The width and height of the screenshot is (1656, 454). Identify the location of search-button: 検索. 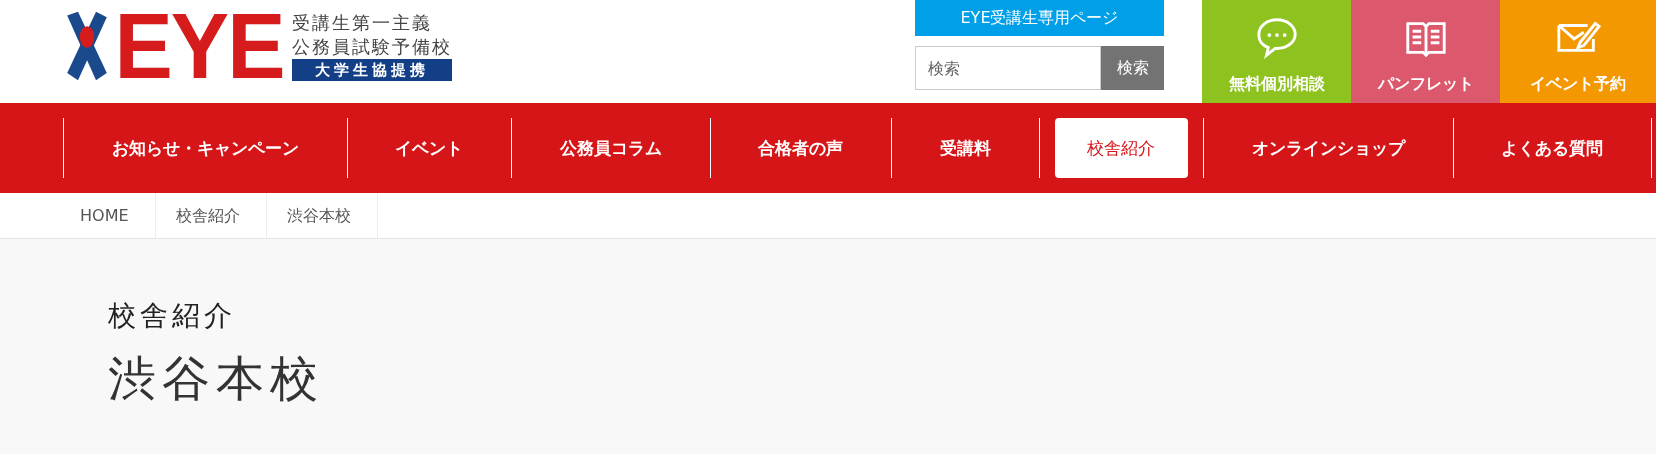
(1132, 68).